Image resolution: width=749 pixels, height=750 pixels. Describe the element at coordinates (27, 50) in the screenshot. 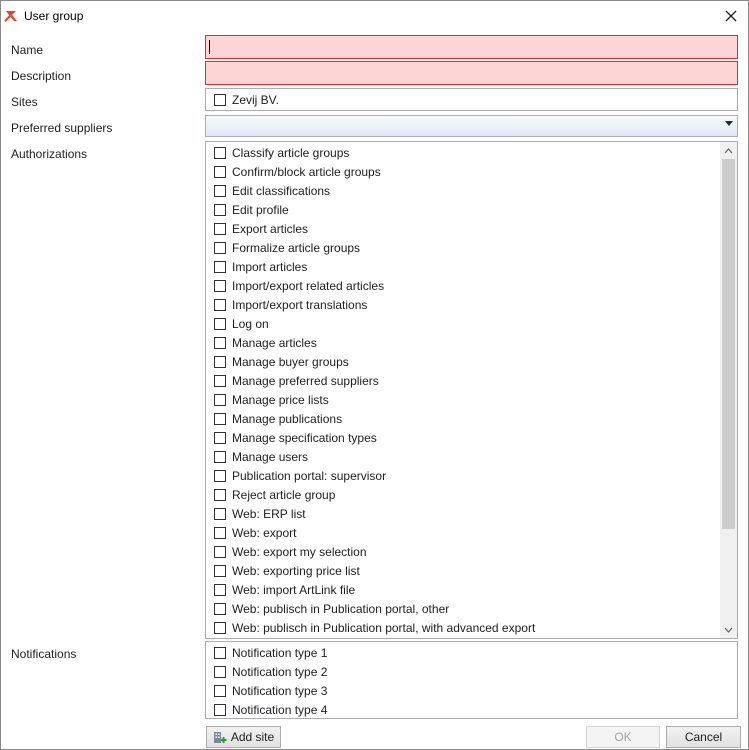

I see `name-label: Name` at that location.